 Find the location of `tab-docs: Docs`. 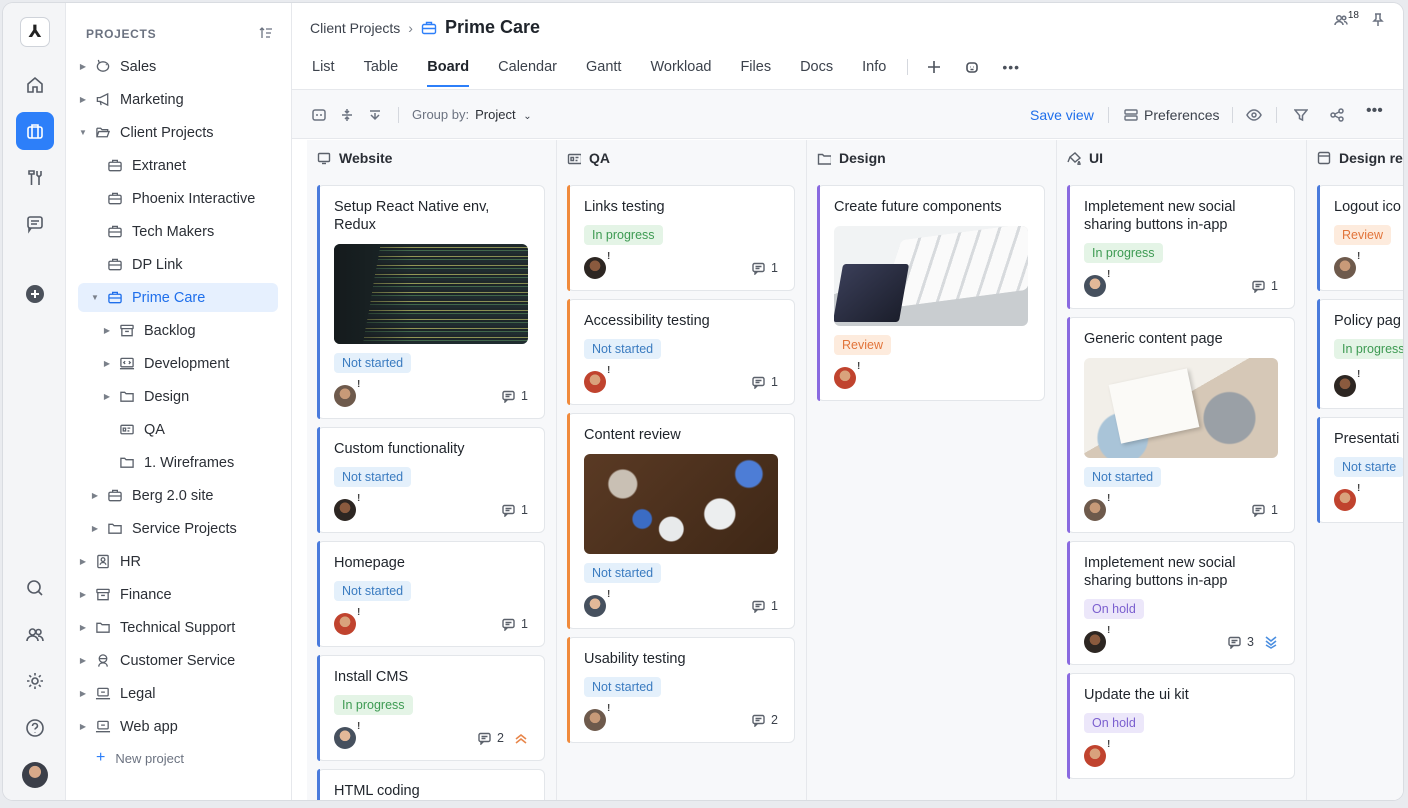

tab-docs: Docs is located at coordinates (816, 67).